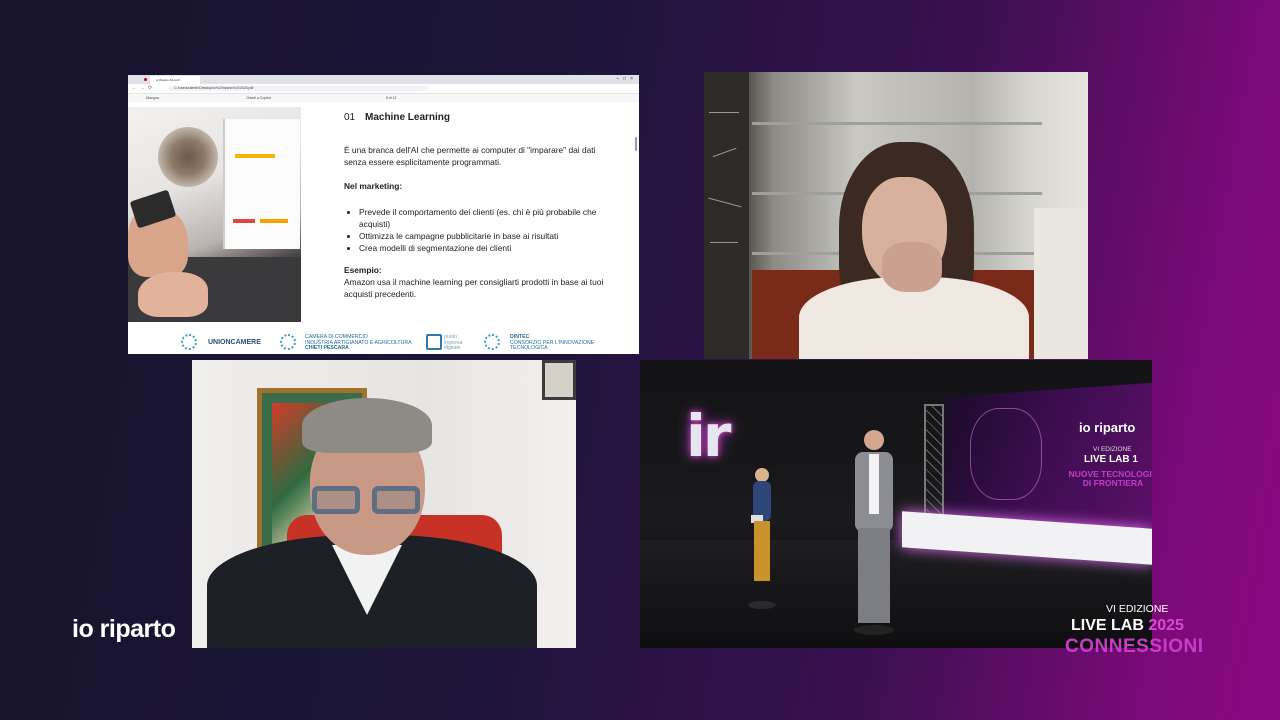 This screenshot has height=720, width=1280. Describe the element at coordinates (383, 79) in the screenshot. I see `browser-tab-bar: io Riparto AIH.pdf –□×` at that location.